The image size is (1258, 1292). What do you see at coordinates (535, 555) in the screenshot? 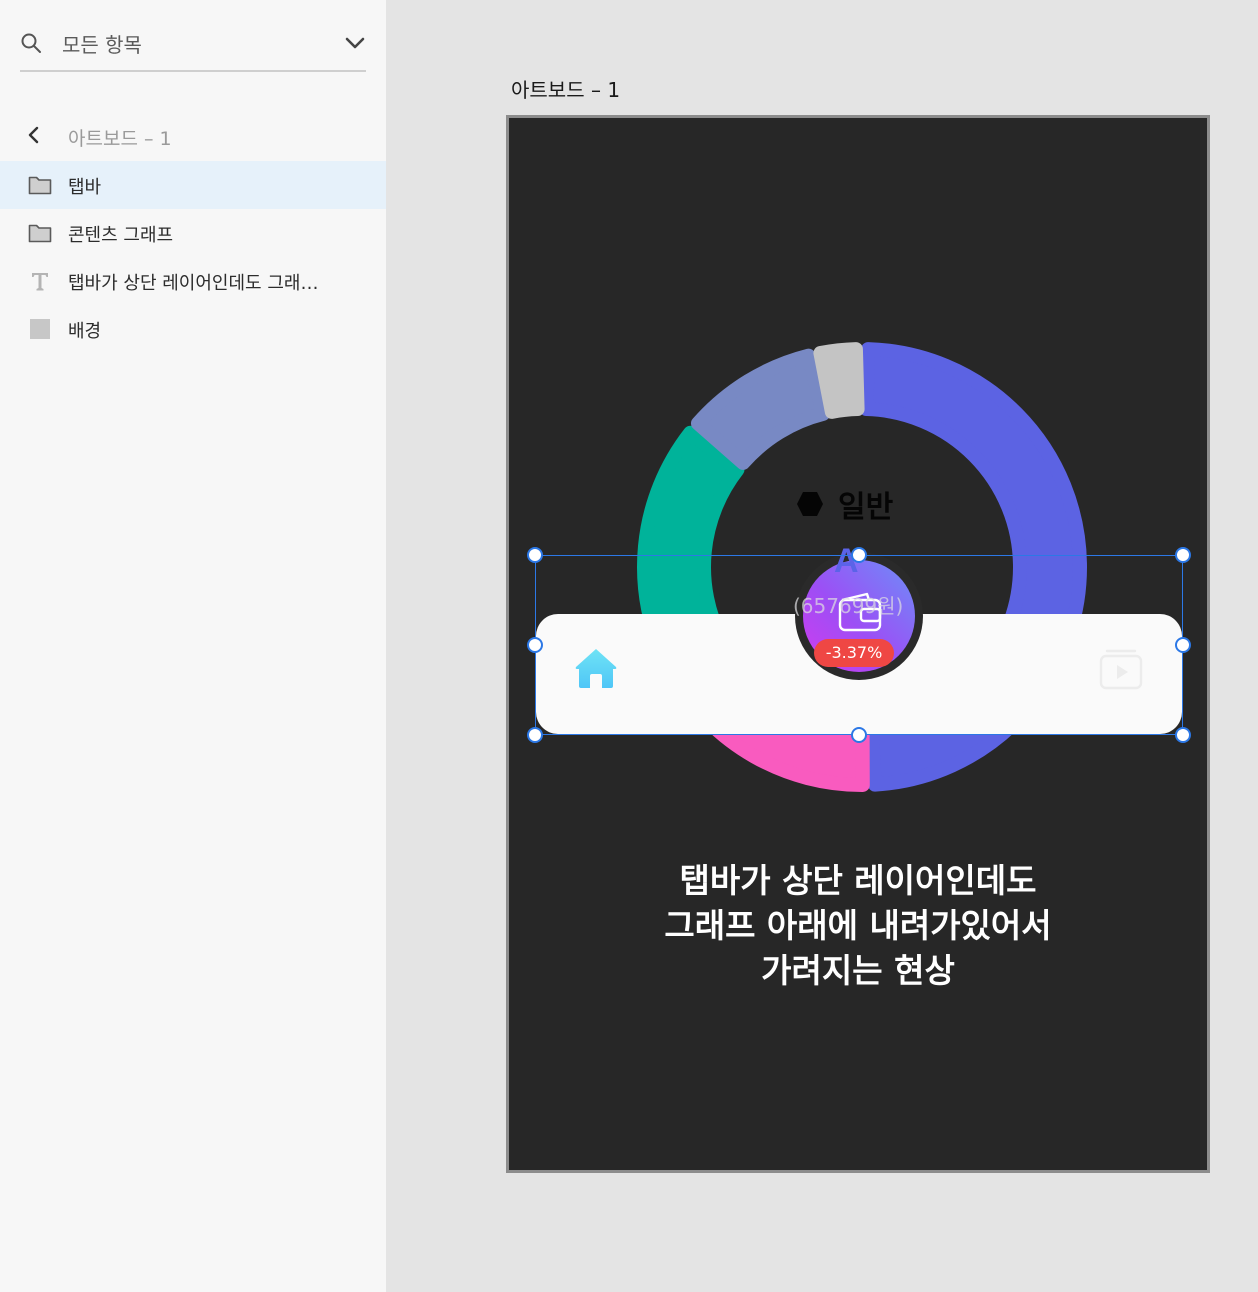
I see `resize-handle-top-left` at bounding box center [535, 555].